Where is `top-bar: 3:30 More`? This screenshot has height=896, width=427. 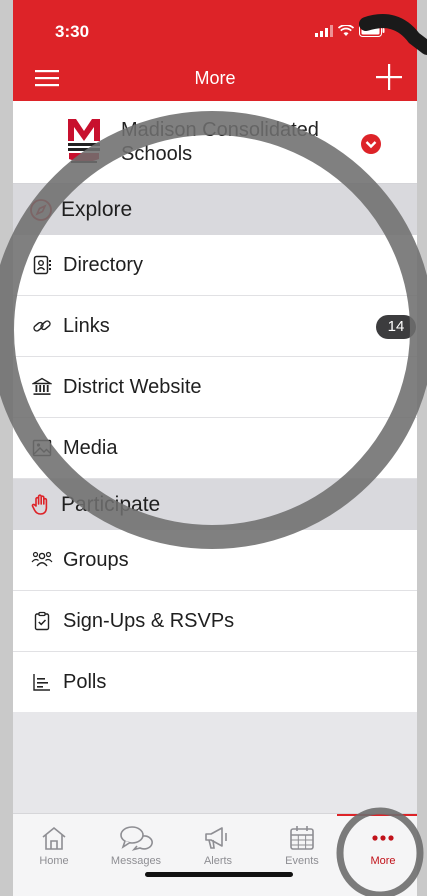
top-bar: 3:30 More is located at coordinates (215, 50).